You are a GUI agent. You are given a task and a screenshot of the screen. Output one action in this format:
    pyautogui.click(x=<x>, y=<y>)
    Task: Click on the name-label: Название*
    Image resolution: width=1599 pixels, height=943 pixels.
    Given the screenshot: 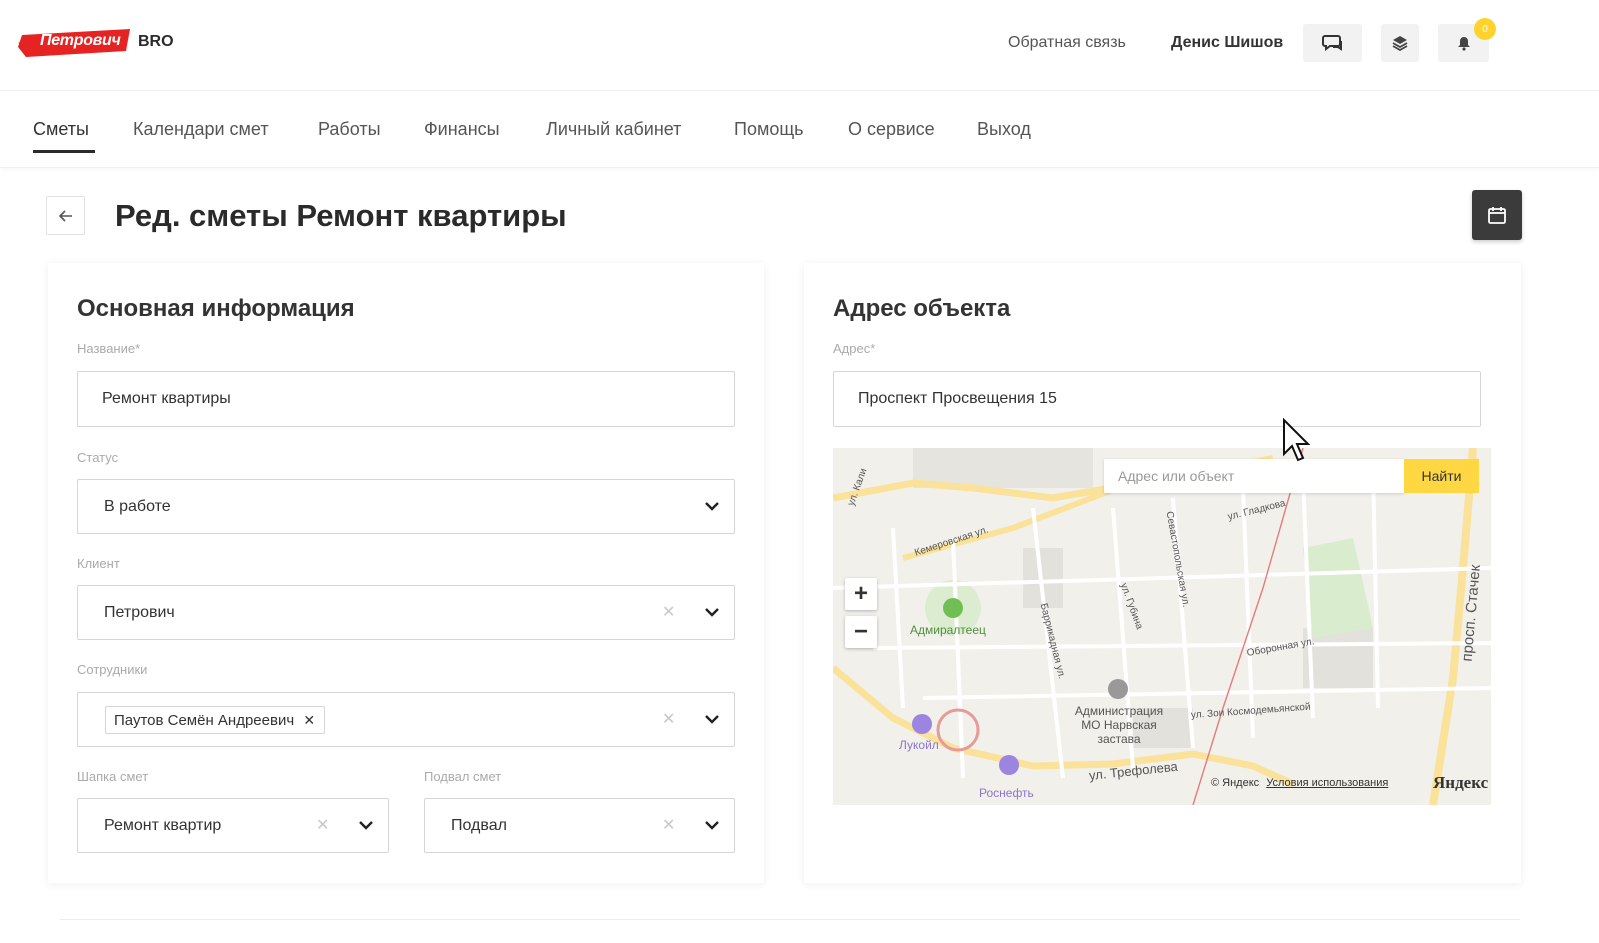 What is the action you would take?
    pyautogui.click(x=109, y=348)
    